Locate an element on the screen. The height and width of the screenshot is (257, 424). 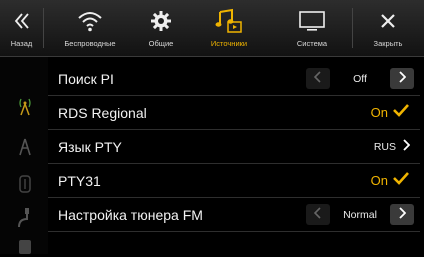
radio-tower-icon is located at coordinates (25, 106).